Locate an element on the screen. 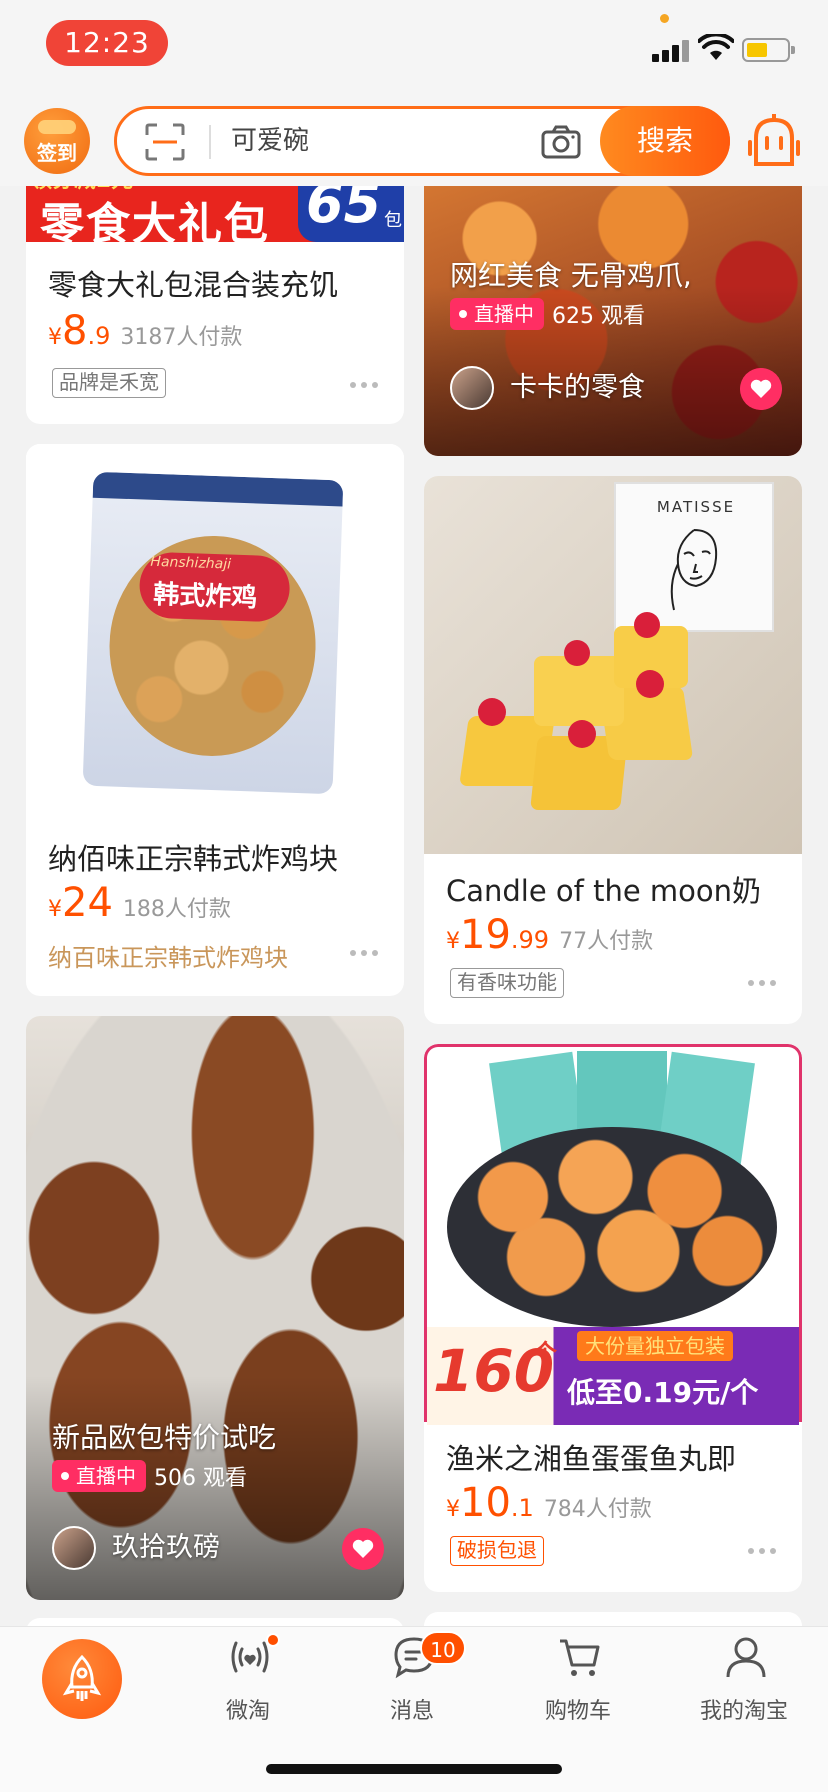 The image size is (828, 1792). home-indicator is located at coordinates (414, 1769).